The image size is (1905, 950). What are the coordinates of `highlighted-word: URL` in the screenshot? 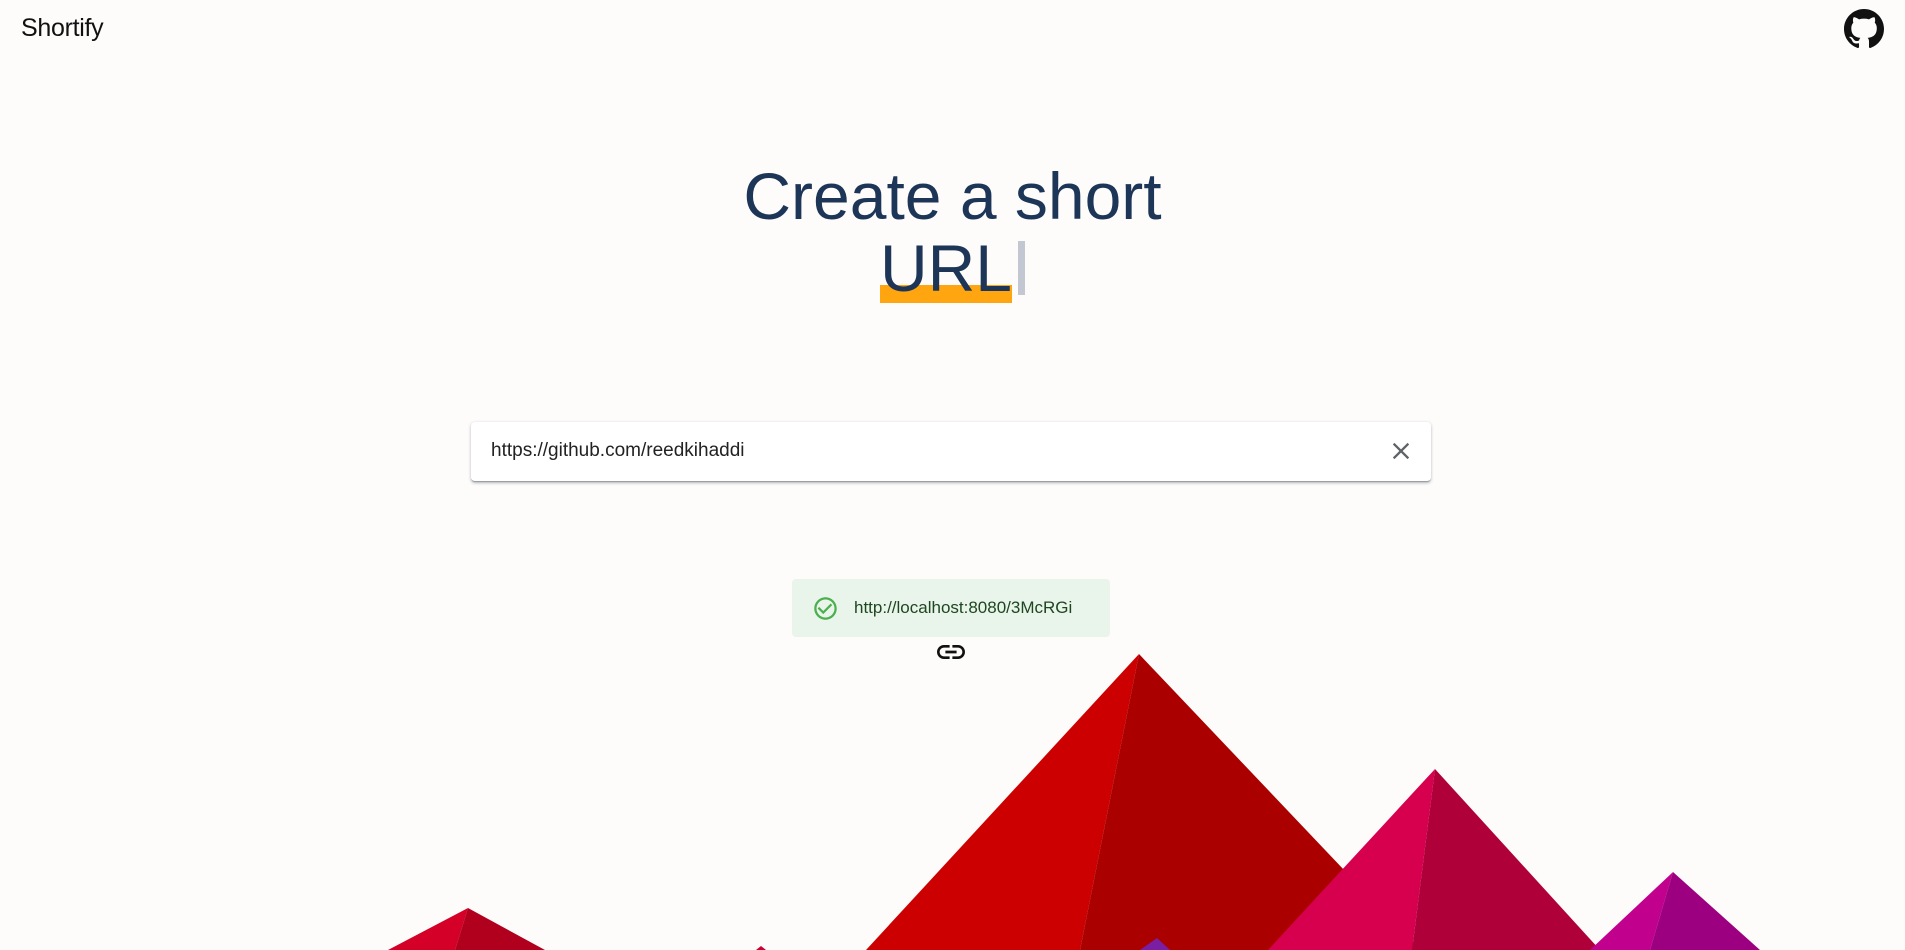 It's located at (946, 268).